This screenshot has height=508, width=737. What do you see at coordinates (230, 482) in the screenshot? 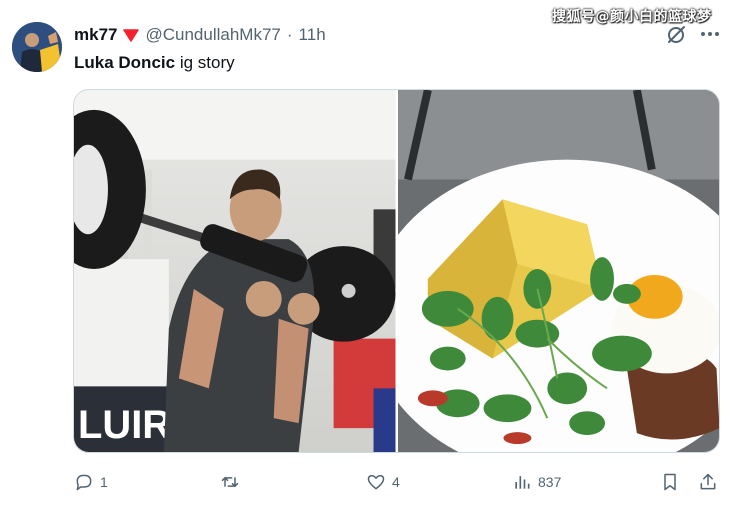
I see `retweet-icon` at bounding box center [230, 482].